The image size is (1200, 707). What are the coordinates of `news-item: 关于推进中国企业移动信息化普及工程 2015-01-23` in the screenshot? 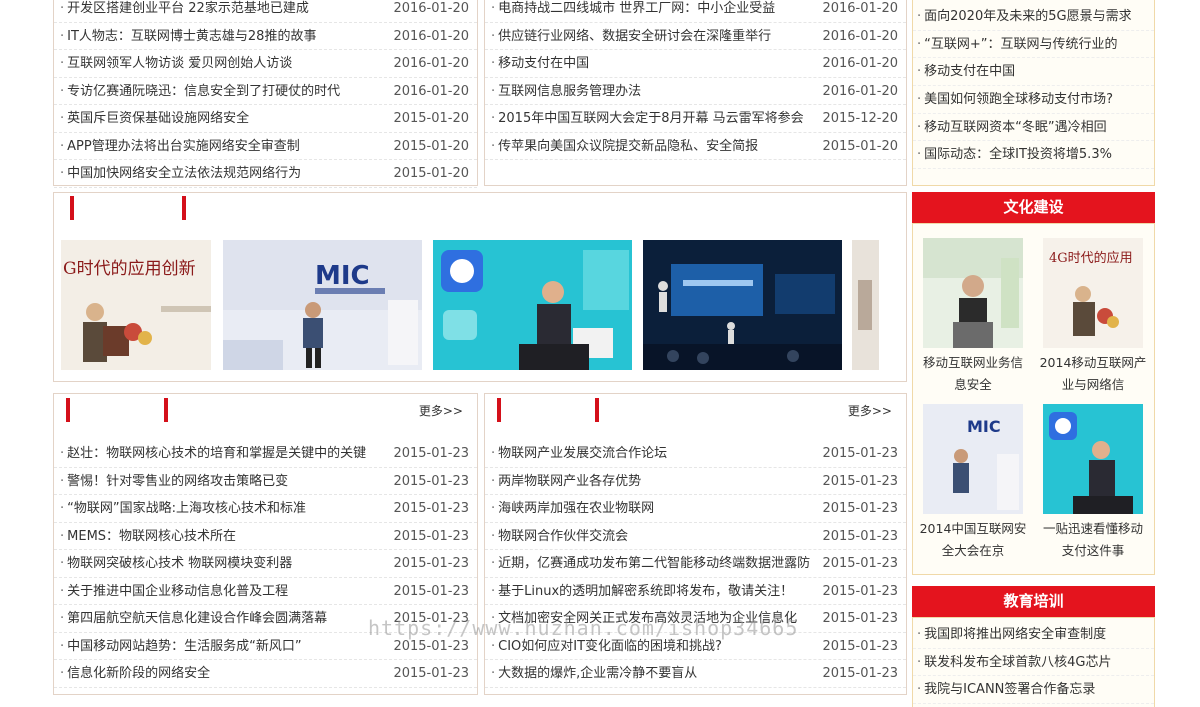 It's located at (265, 591).